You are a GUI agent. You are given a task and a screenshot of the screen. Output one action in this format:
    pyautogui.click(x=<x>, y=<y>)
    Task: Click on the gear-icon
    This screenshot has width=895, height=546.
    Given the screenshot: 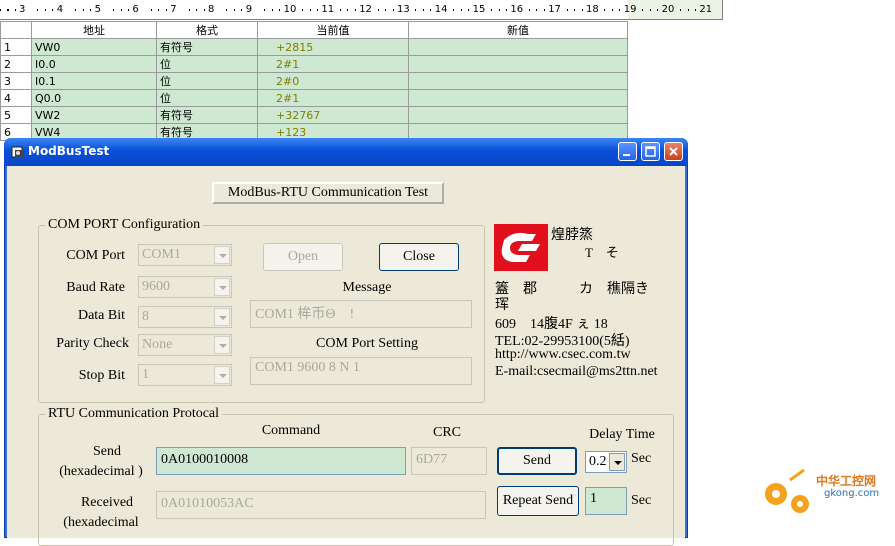 What is the action you would take?
    pyautogui.click(x=787, y=490)
    